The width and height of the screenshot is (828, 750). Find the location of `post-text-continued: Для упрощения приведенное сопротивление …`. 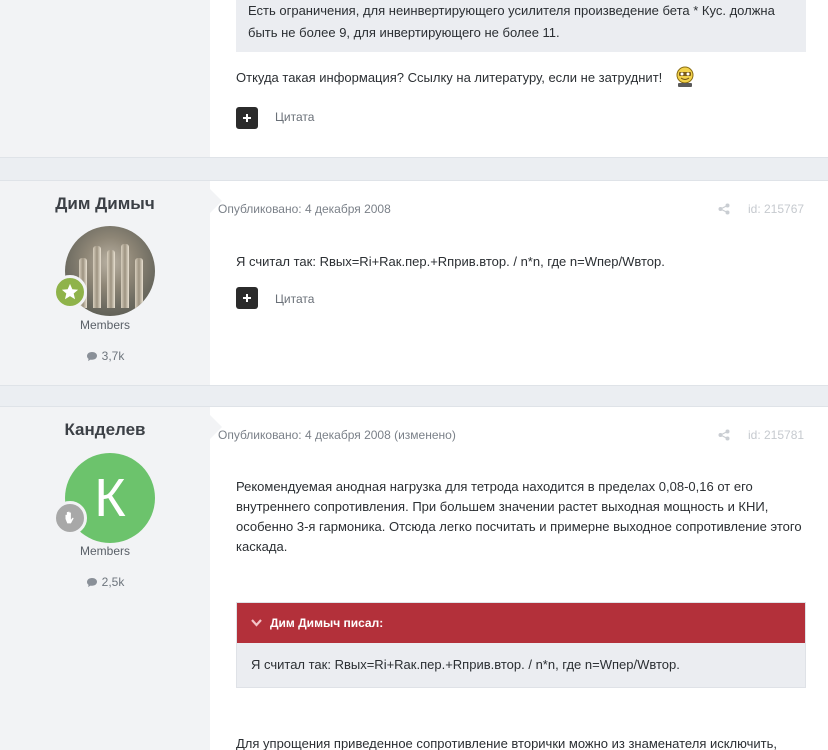

post-text-continued: Для упрощения приведенное сопротивление … is located at coordinates (506, 743).